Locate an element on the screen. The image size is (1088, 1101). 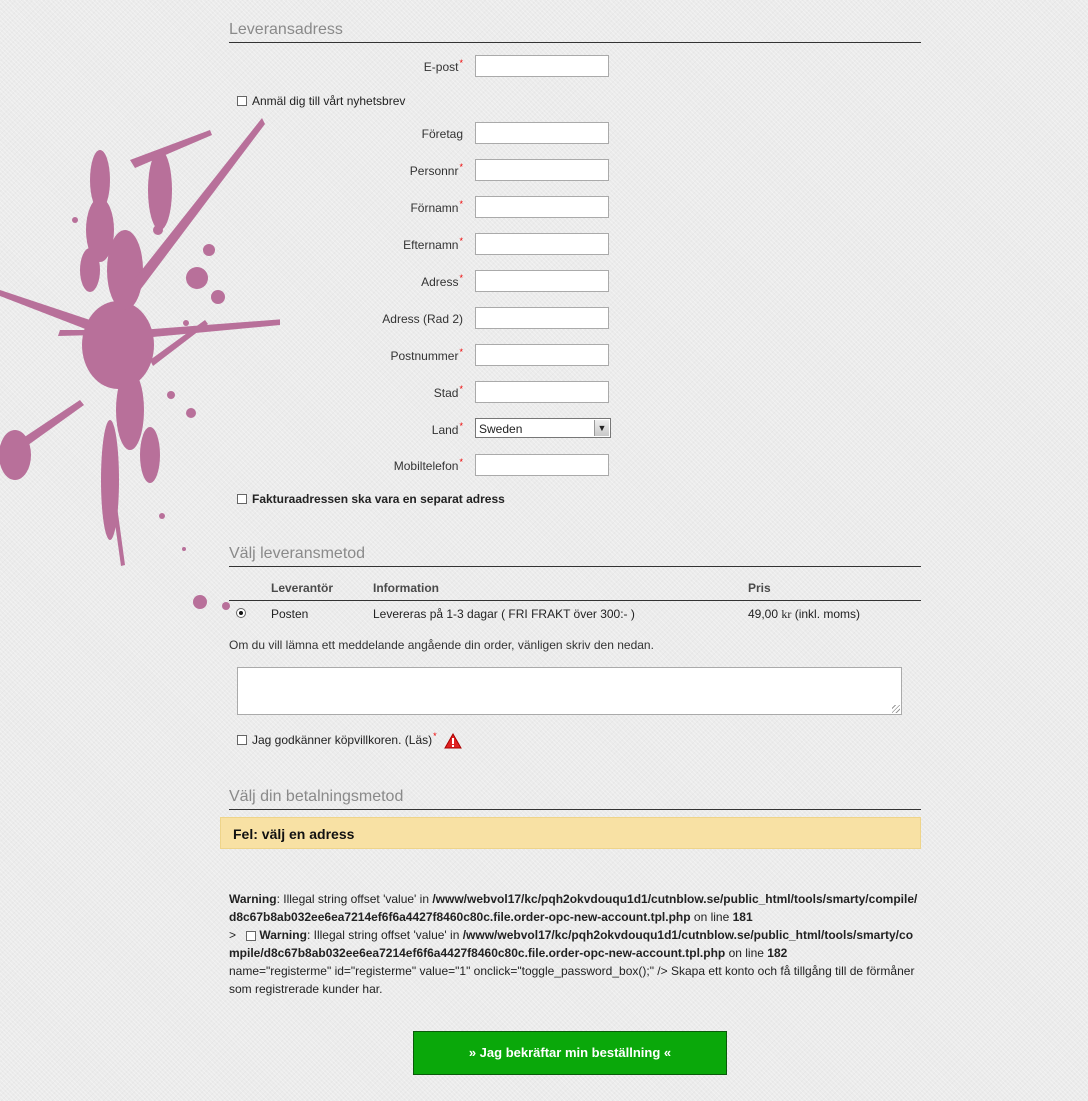
field-label: Stad* is located at coordinates (448, 392).